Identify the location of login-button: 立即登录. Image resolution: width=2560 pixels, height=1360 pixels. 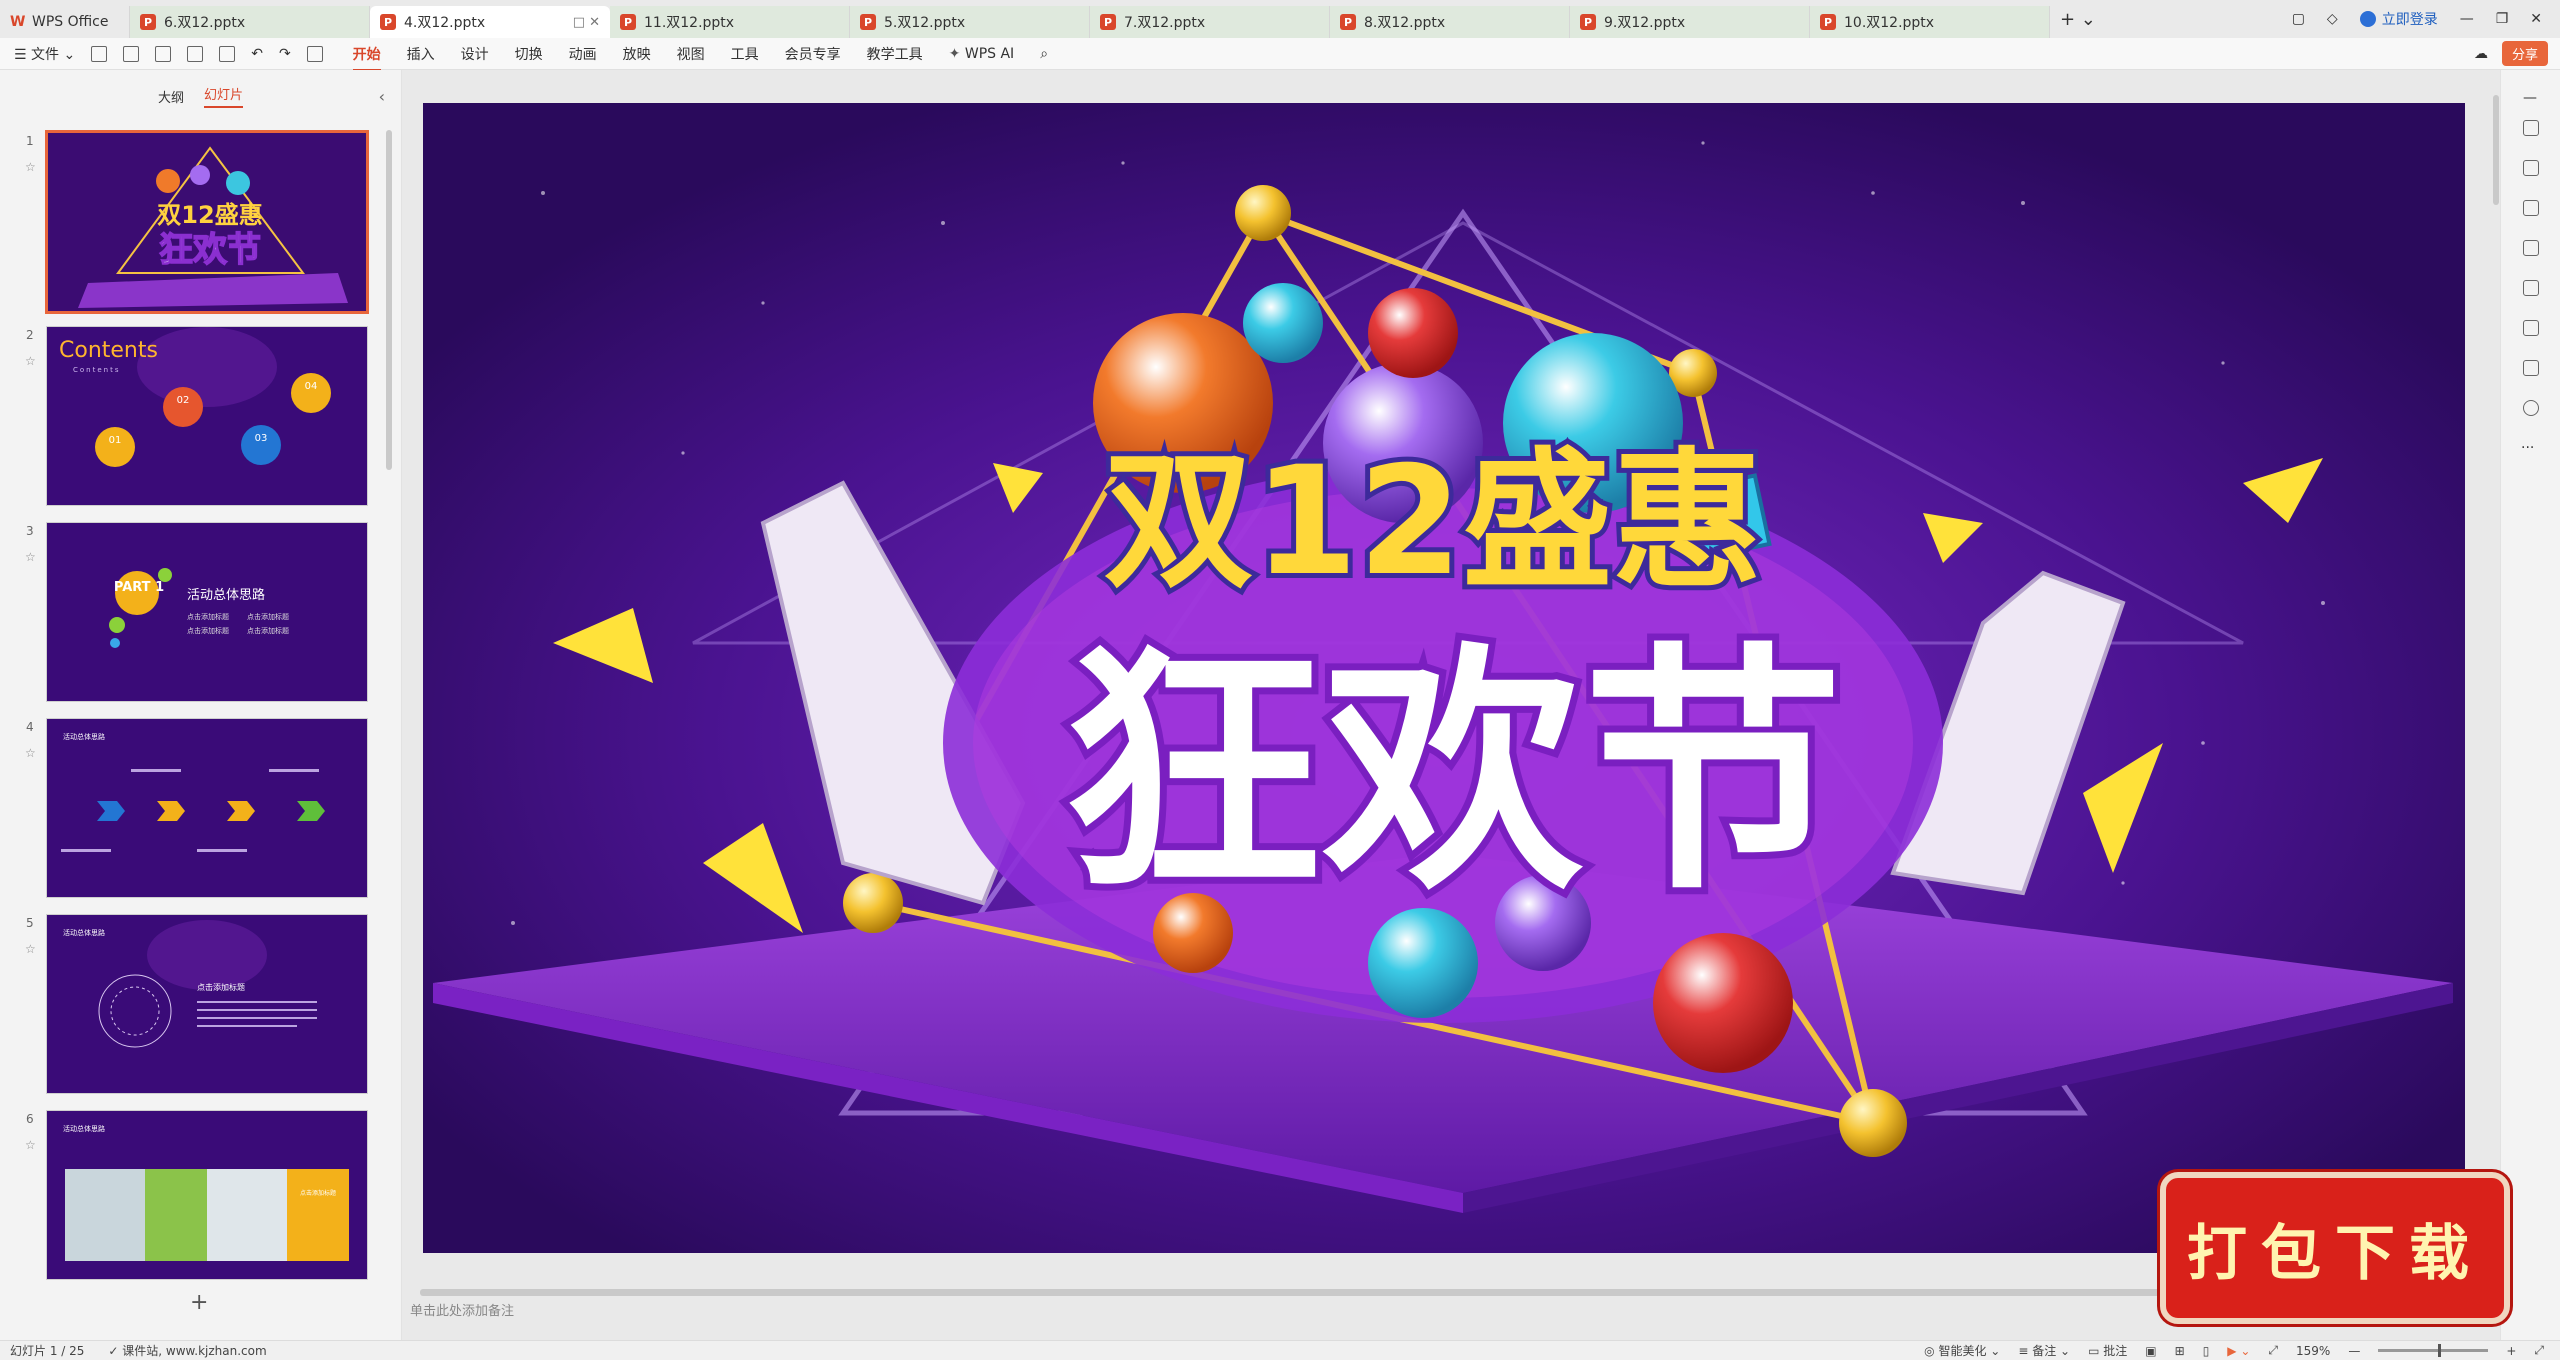
(2398, 19).